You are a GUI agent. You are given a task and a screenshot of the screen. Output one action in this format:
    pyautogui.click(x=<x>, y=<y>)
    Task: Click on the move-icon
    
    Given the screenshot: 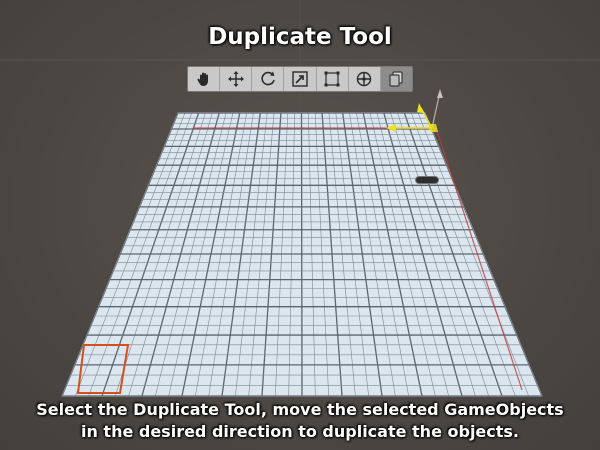 What is the action you would take?
    pyautogui.click(x=235, y=79)
    